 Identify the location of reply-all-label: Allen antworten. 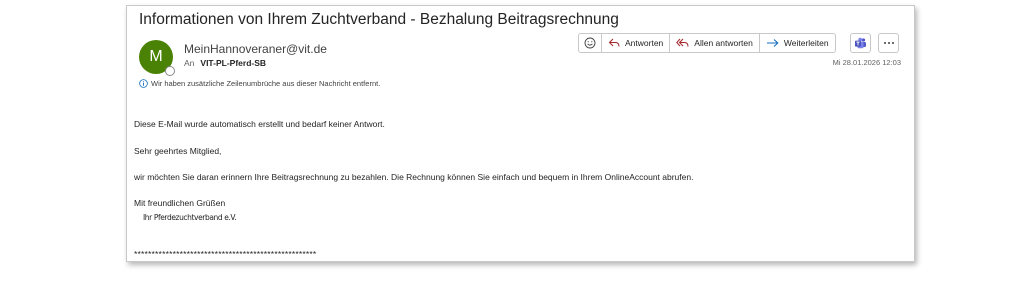
(723, 43).